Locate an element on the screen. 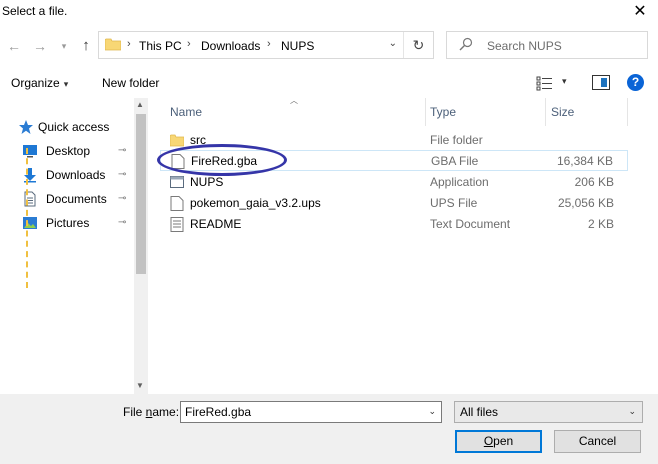  open-button: Open is located at coordinates (498, 441).